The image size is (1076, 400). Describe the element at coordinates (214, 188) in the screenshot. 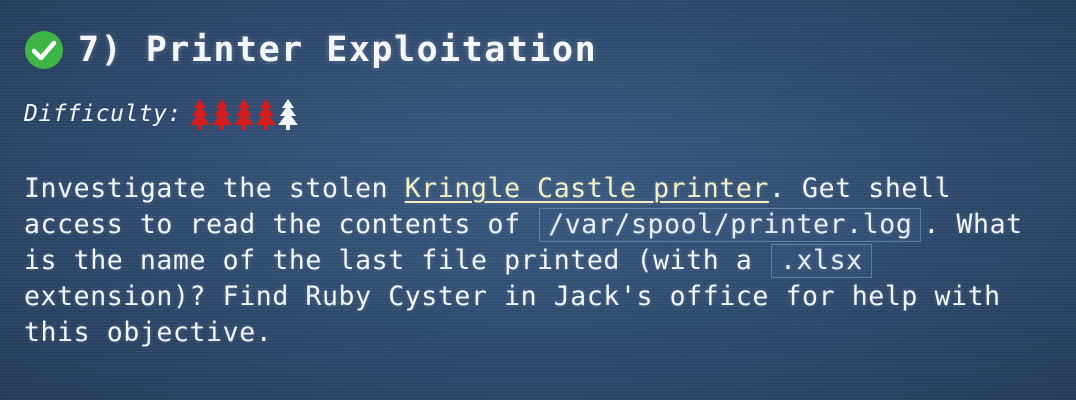

I see `description-text: Investigate the stolen` at that location.